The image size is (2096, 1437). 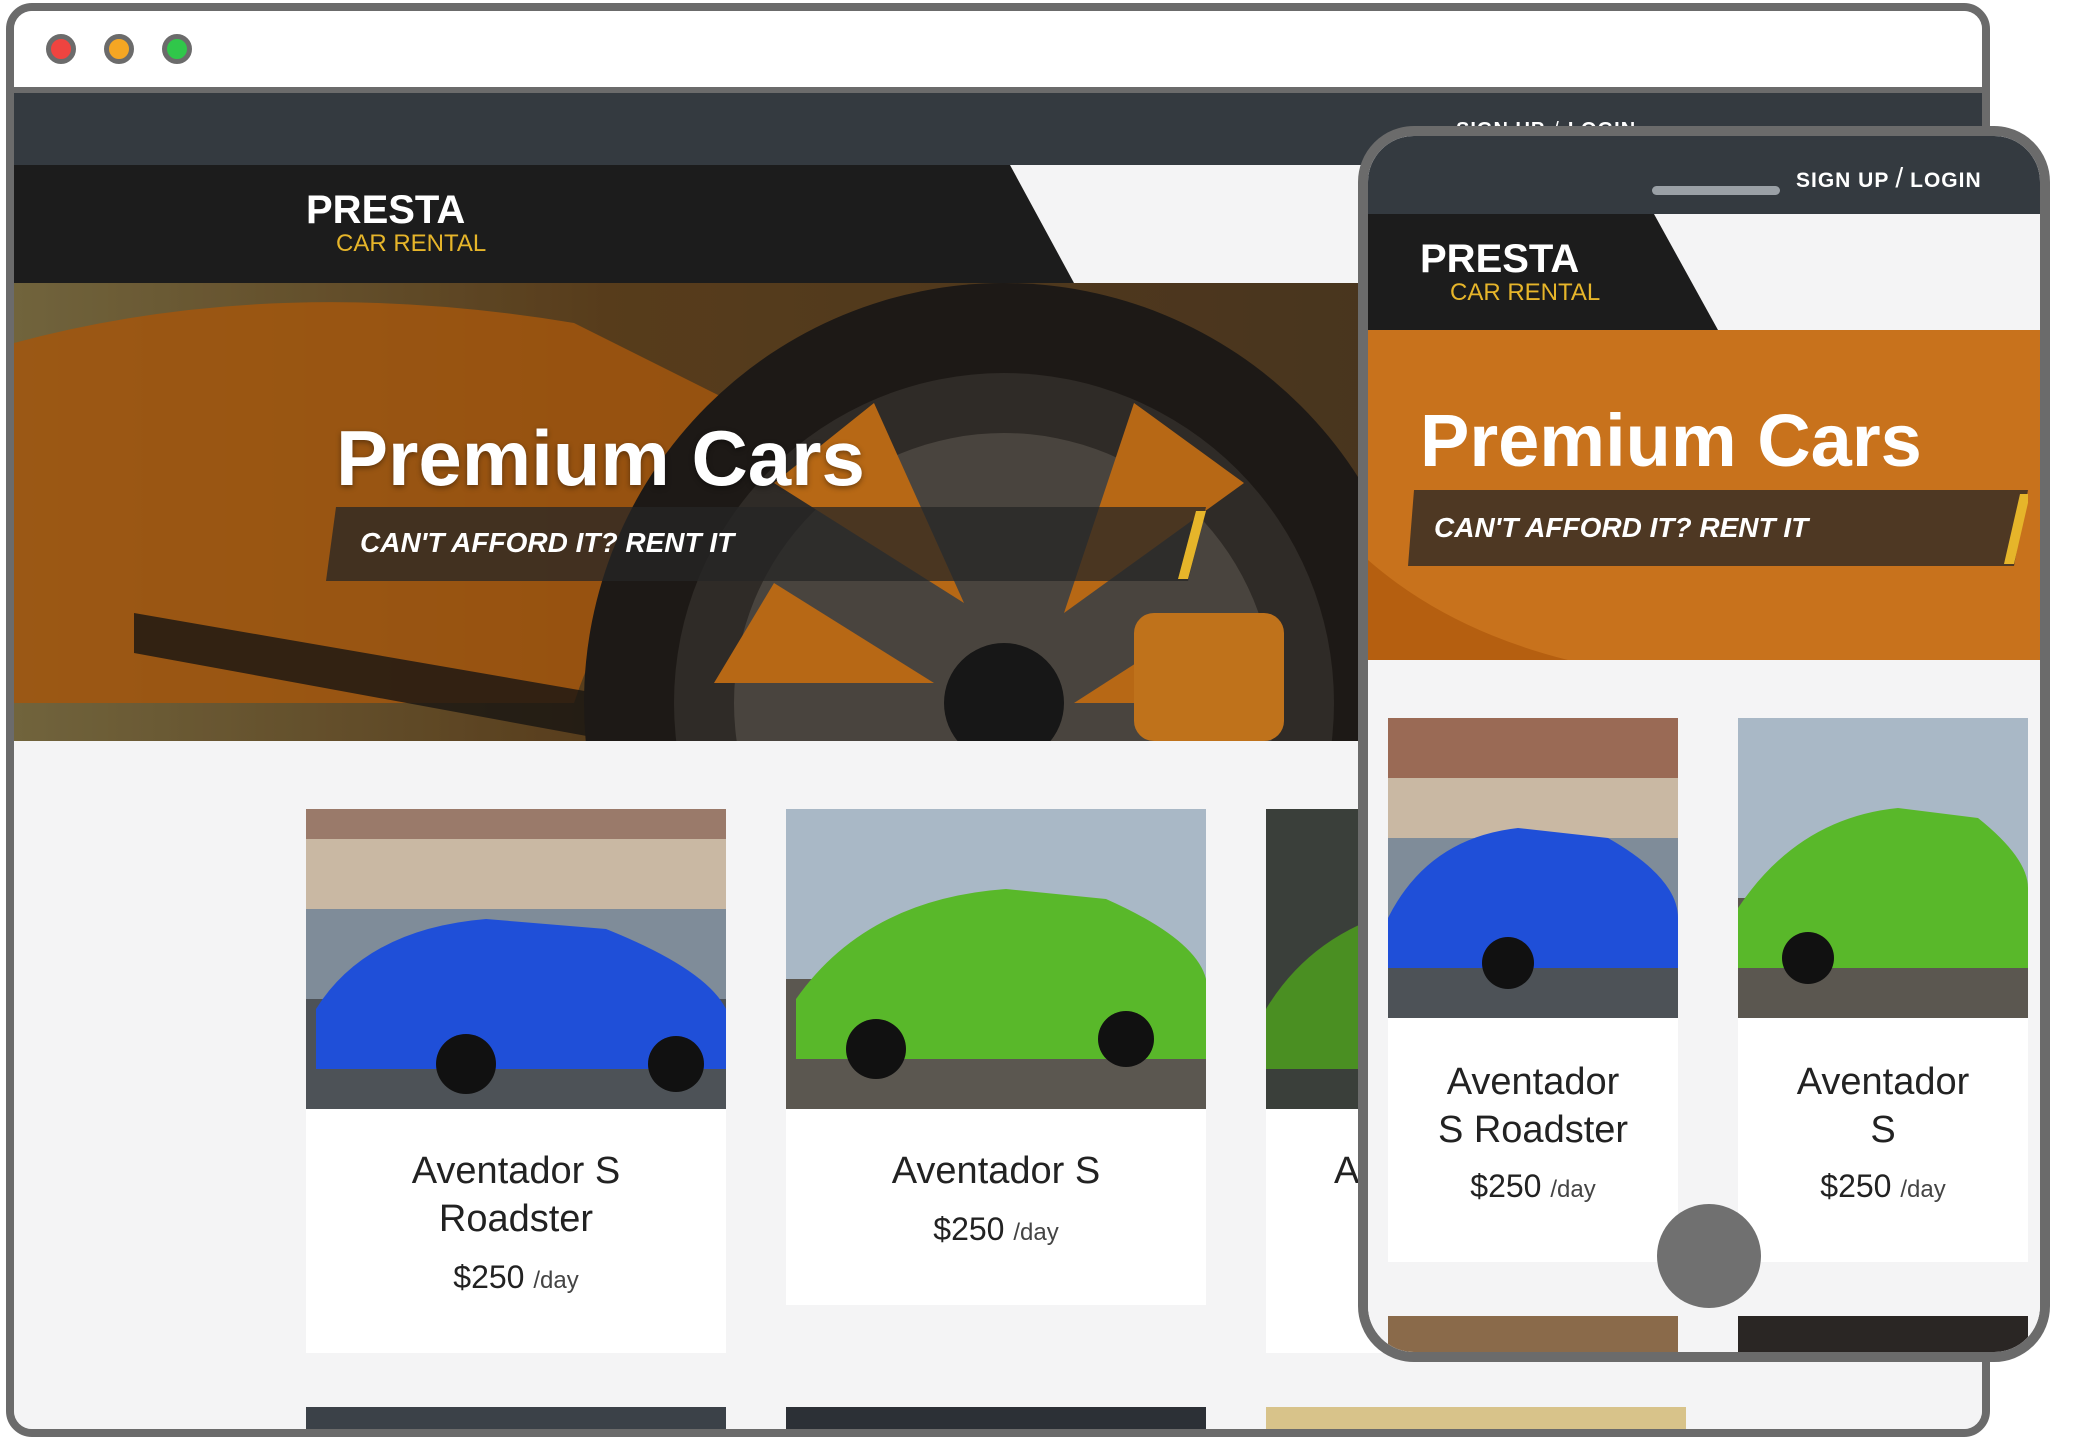 What do you see at coordinates (600, 458) in the screenshot?
I see `hero-title: Premium Cars` at bounding box center [600, 458].